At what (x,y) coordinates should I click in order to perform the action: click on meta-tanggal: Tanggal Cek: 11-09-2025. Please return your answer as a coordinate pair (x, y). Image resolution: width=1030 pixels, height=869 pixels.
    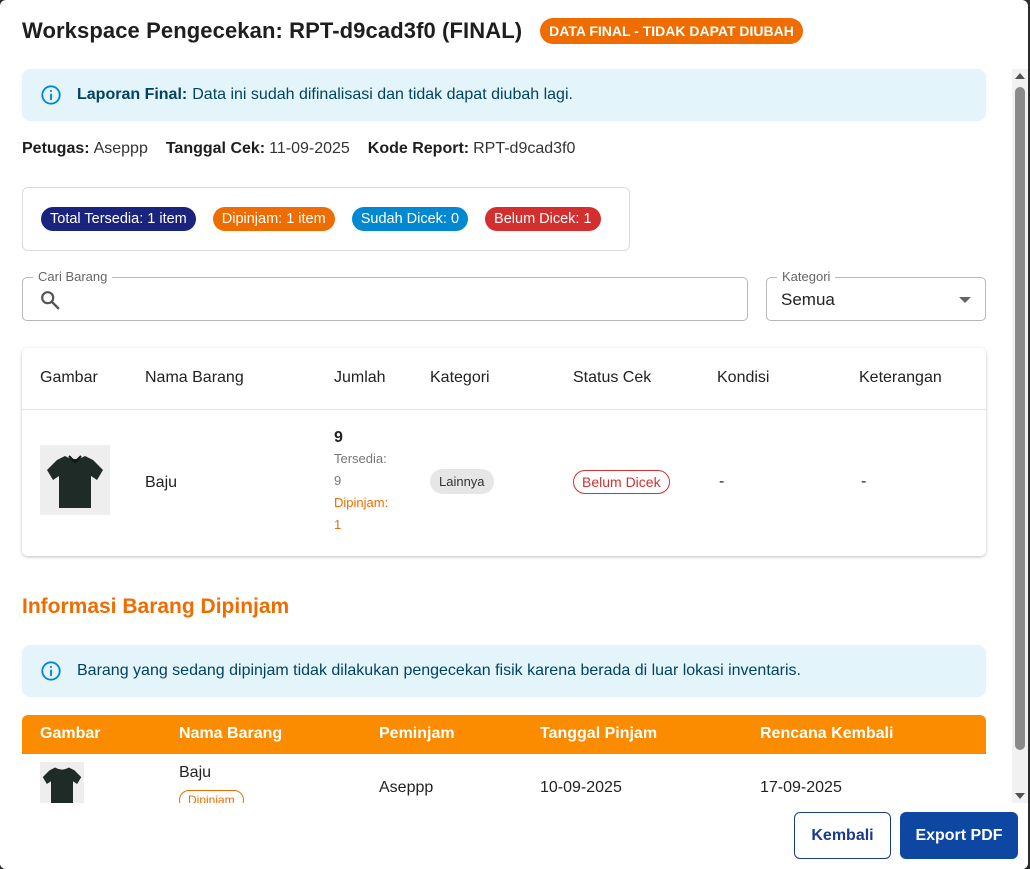
    Looking at the image, I should click on (258, 149).